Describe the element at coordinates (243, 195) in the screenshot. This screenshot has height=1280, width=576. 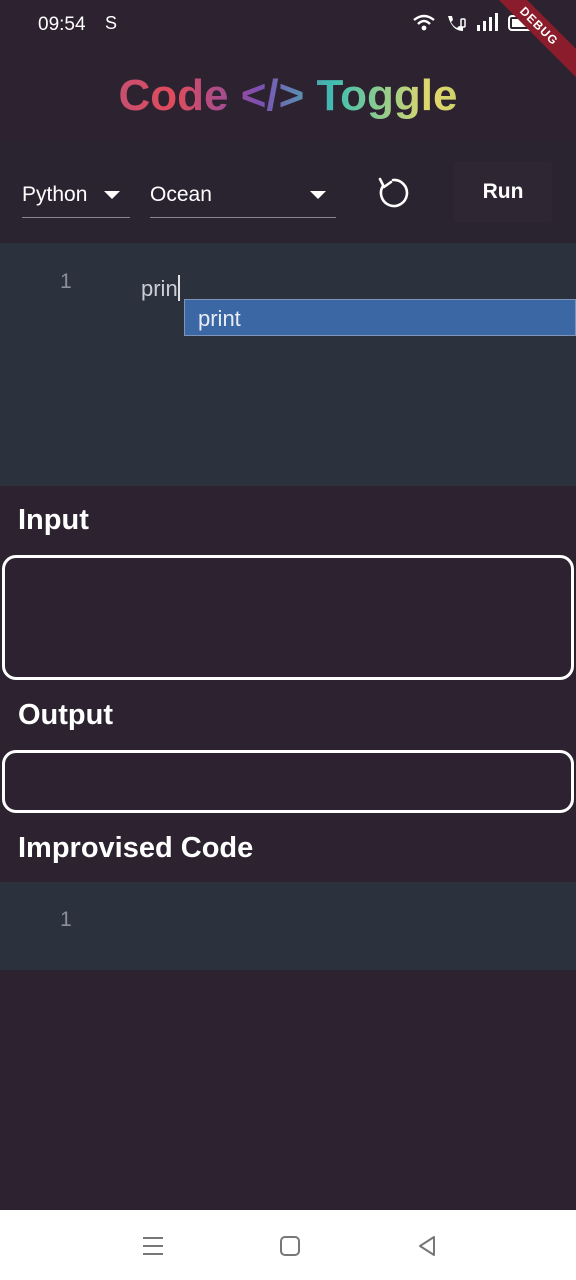
I see `theme-dropdown: Ocean` at that location.